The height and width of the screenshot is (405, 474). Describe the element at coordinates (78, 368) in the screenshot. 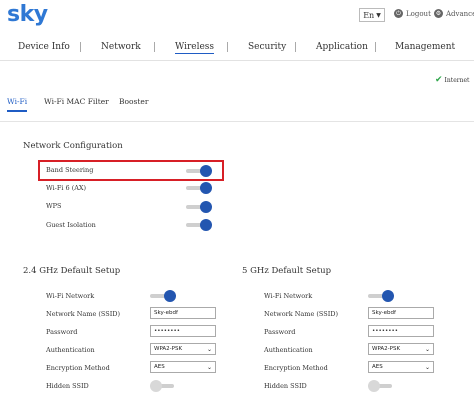

I see `ghz24-encryption-label: Encryption Method` at that location.